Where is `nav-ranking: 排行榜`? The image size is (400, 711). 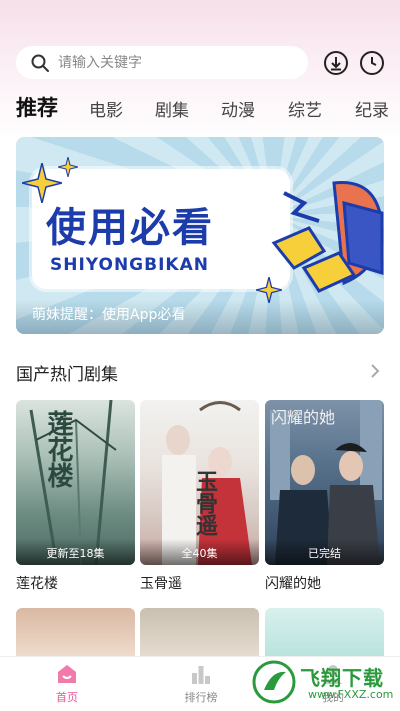 nav-ranking: 排行榜 is located at coordinates (201, 684).